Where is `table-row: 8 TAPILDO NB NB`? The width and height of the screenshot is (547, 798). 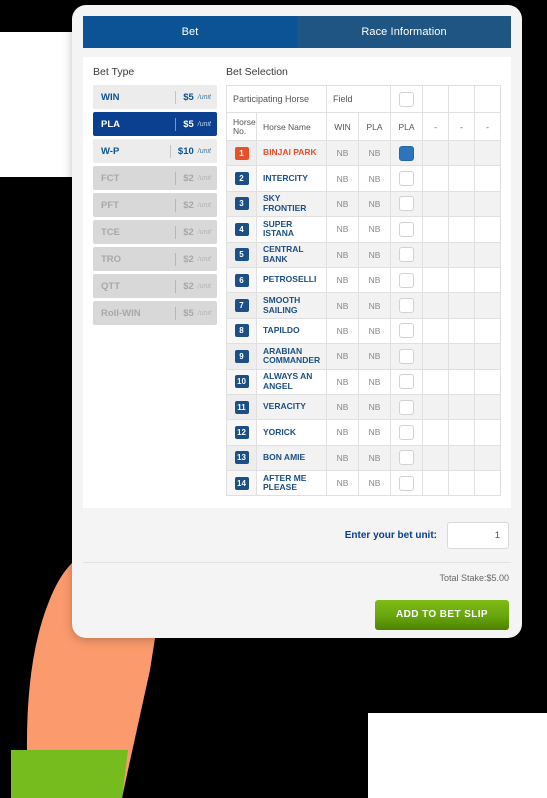 table-row: 8 TAPILDO NB NB is located at coordinates (363, 331).